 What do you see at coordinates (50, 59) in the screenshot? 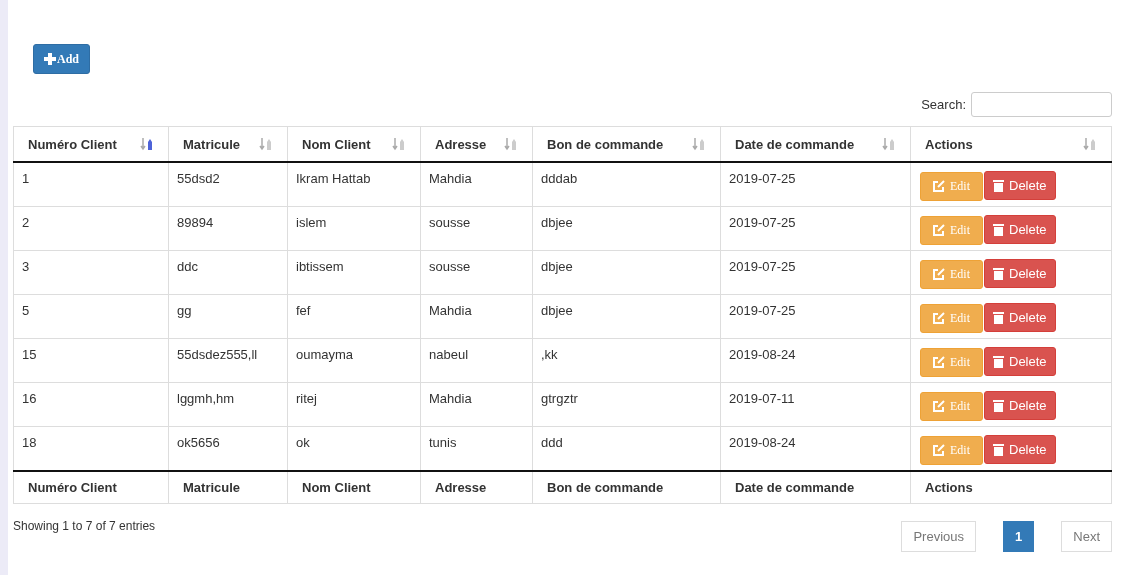
I see `plus-icon` at bounding box center [50, 59].